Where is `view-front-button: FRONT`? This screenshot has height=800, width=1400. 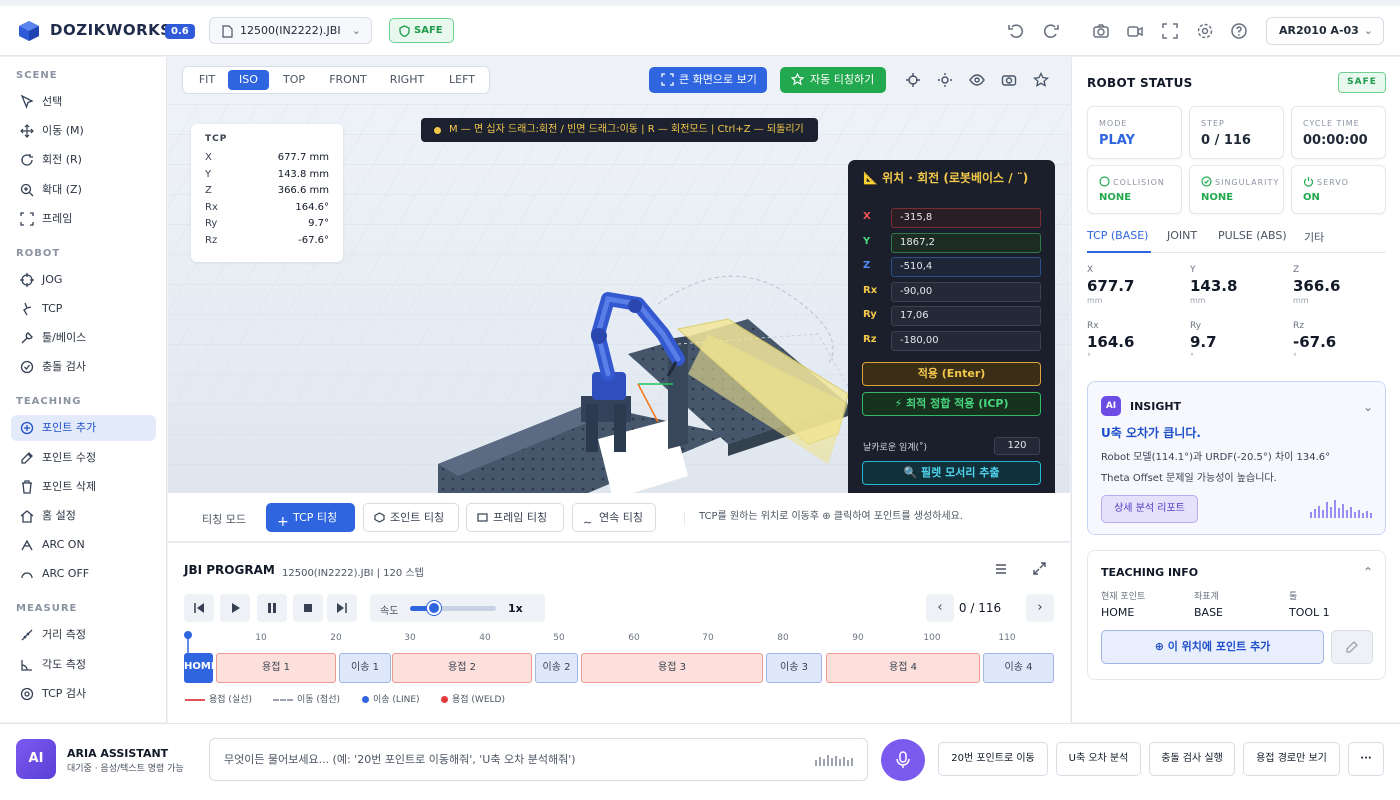 view-front-button: FRONT is located at coordinates (348, 80).